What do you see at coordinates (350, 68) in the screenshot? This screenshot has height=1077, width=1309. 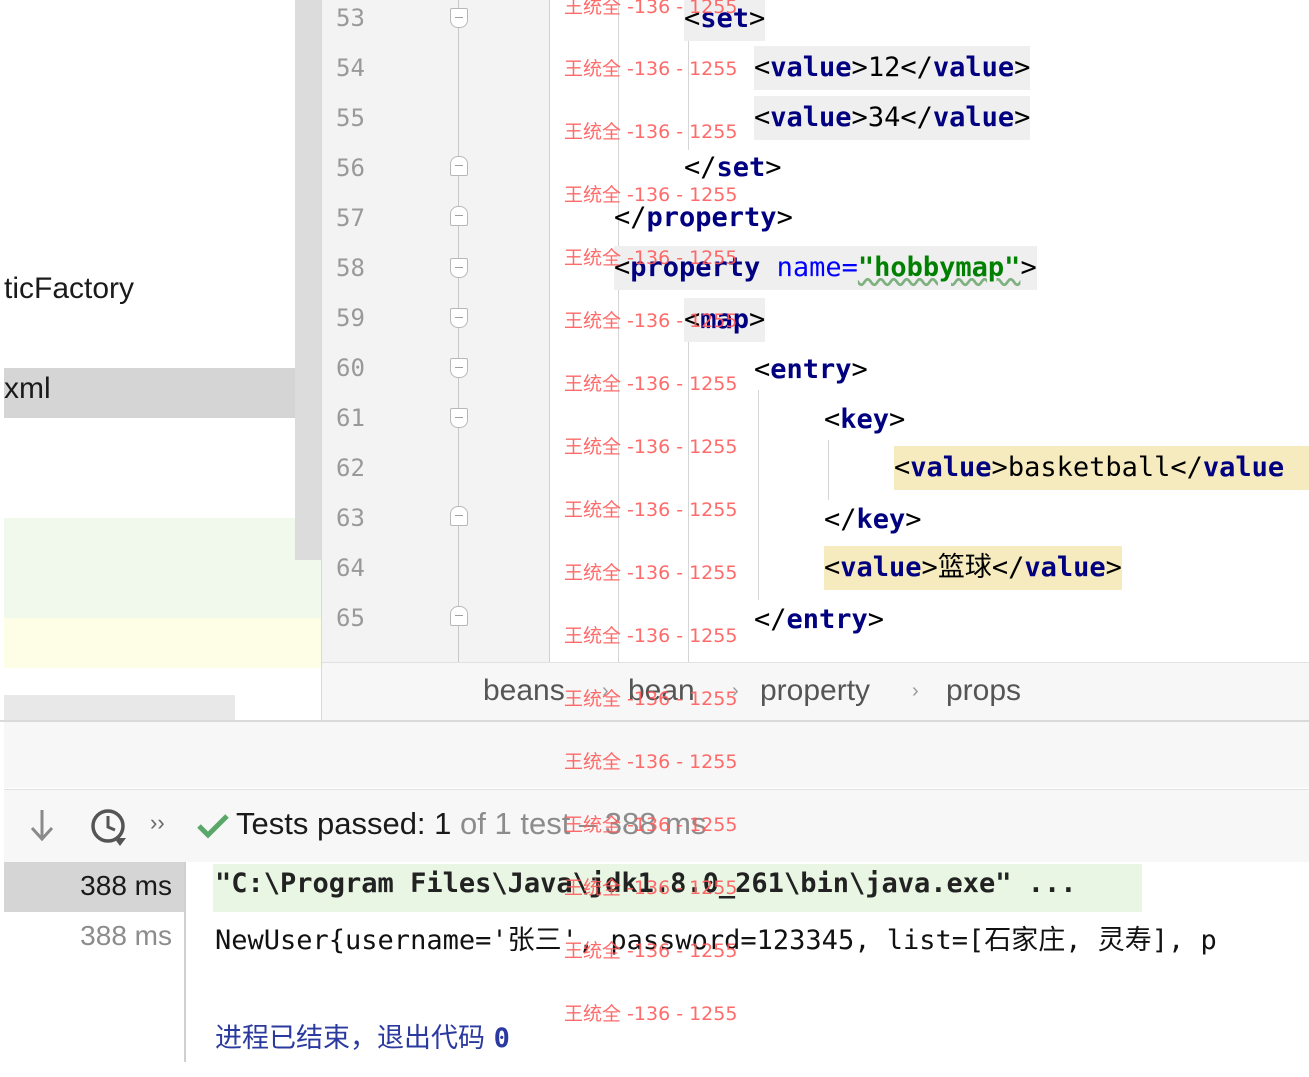 I see `line-number: 54` at bounding box center [350, 68].